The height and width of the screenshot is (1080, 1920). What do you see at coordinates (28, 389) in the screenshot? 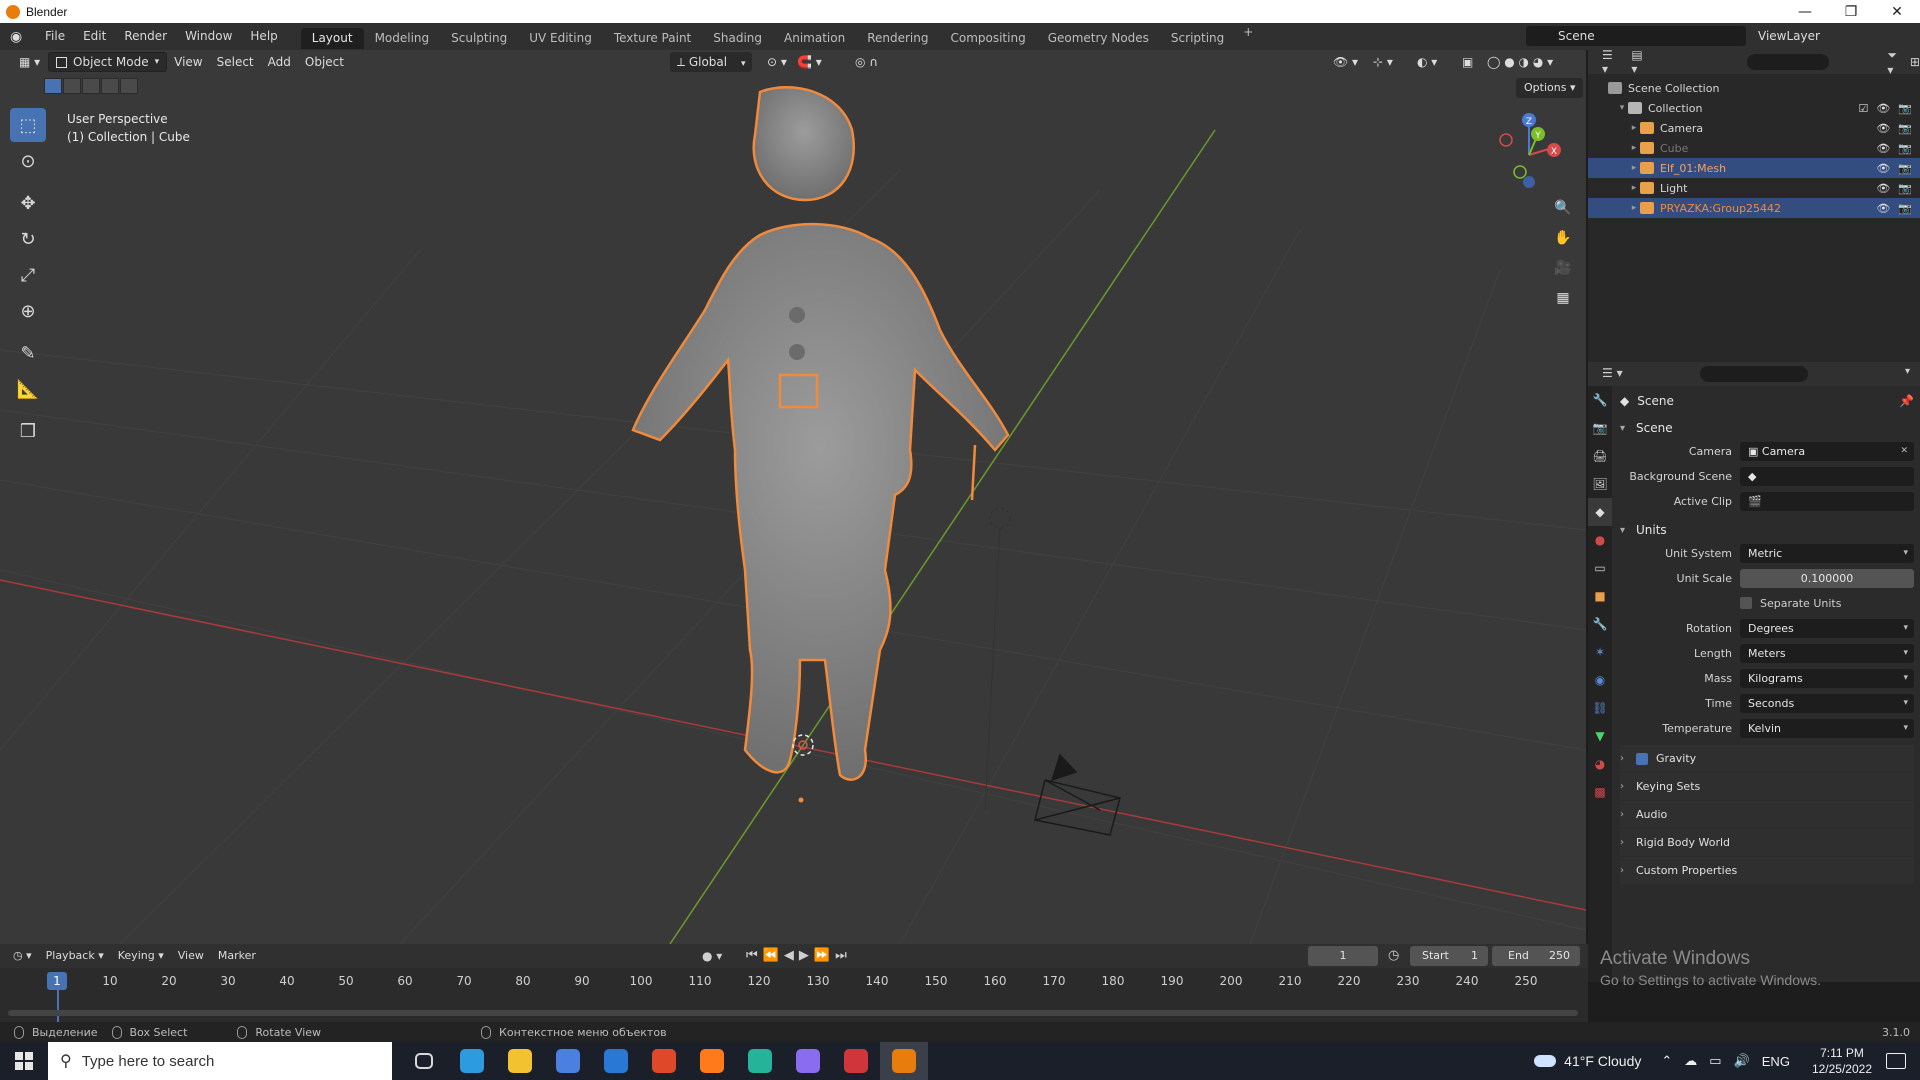
I see `measure-tool: 📐` at bounding box center [28, 389].